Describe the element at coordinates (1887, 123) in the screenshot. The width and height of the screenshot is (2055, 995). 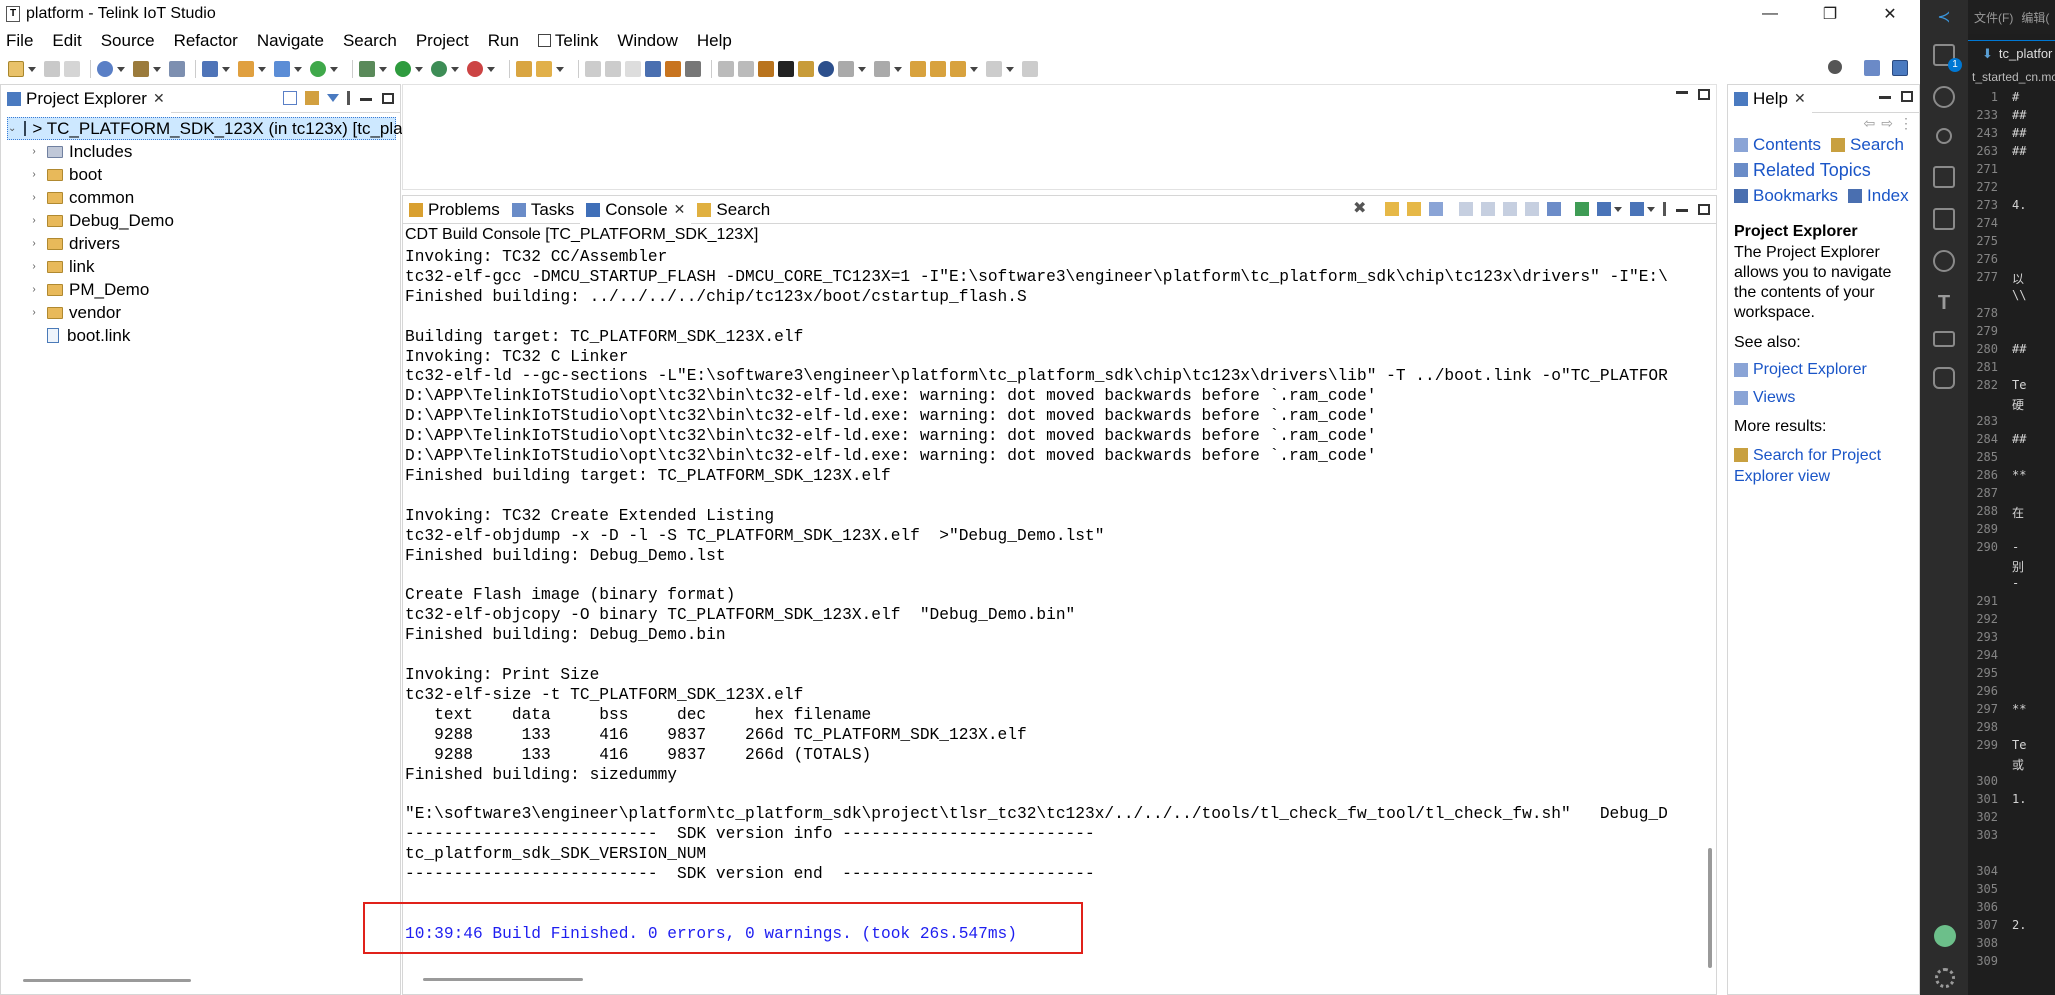
I see `forward-icon: ⇨` at that location.